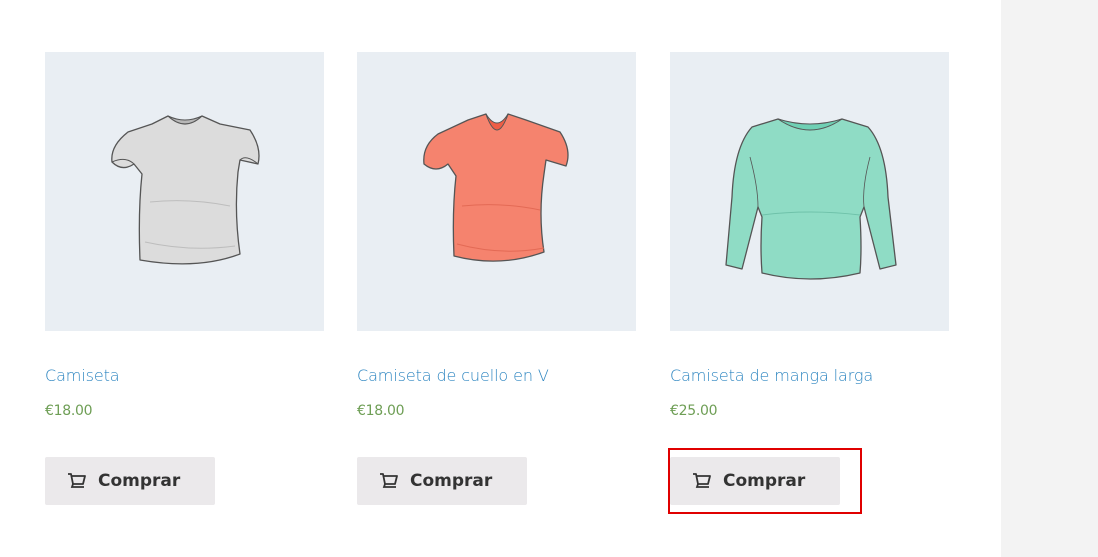  I want to click on product-price: €25.00, so click(694, 411).